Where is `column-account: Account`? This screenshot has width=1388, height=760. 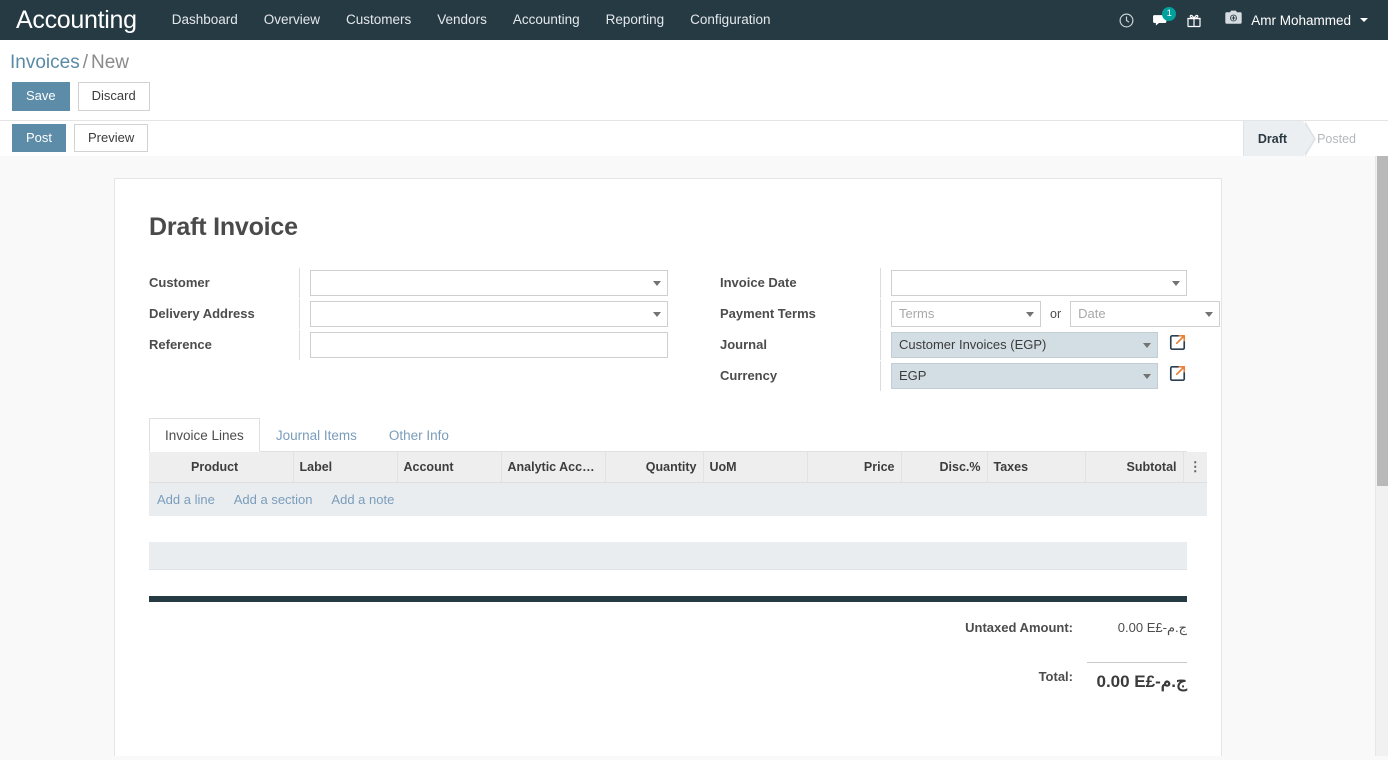
column-account: Account is located at coordinates (449, 467).